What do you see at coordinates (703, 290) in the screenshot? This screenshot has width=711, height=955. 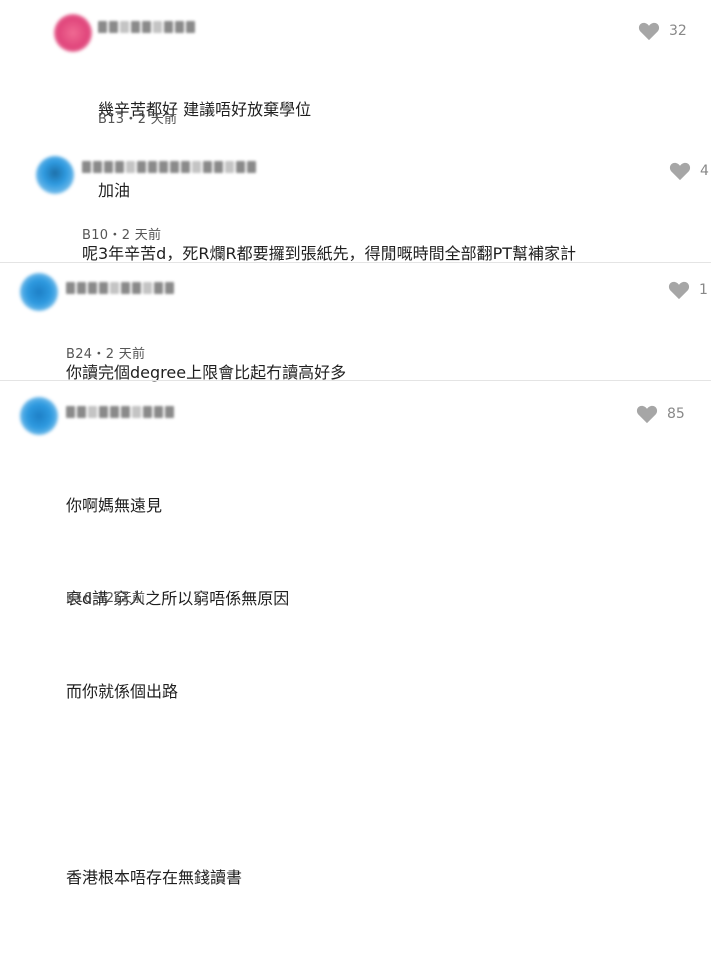 I see `like-count: 1` at bounding box center [703, 290].